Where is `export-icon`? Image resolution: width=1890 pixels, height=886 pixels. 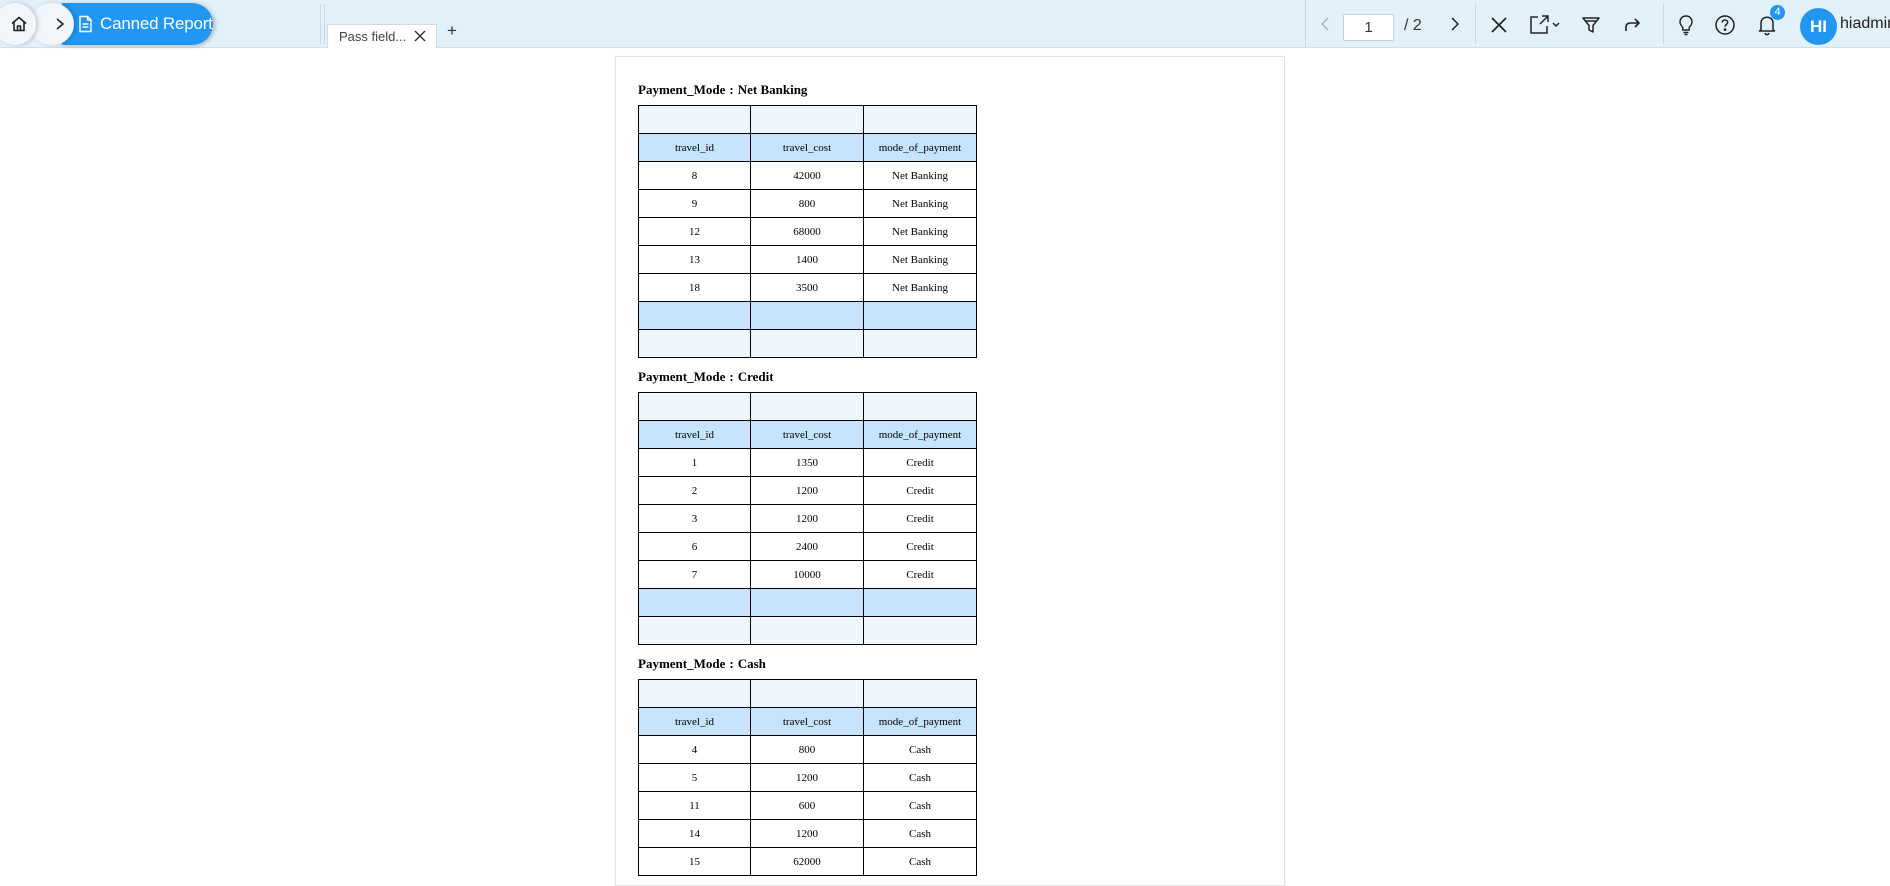
export-icon is located at coordinates (1545, 24).